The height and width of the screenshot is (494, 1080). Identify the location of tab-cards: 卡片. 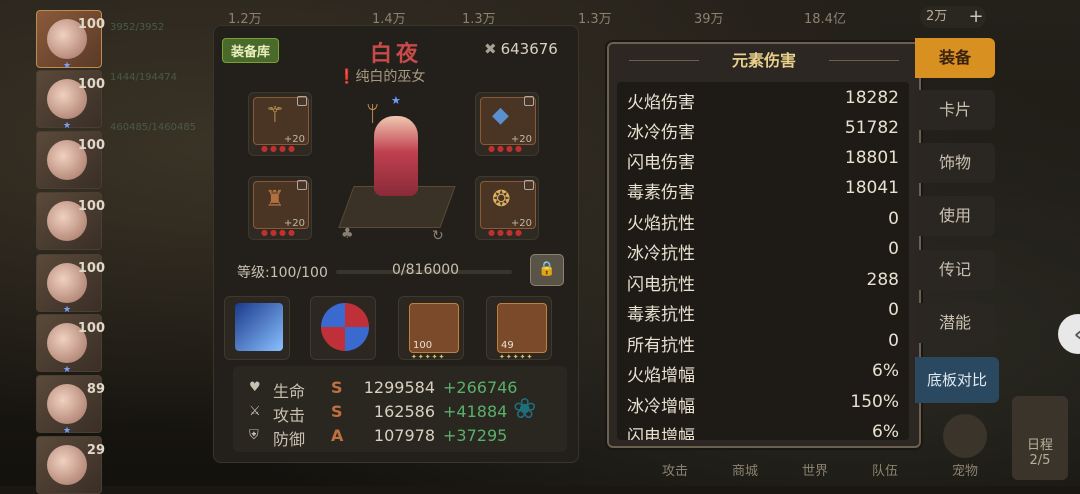
(955, 110).